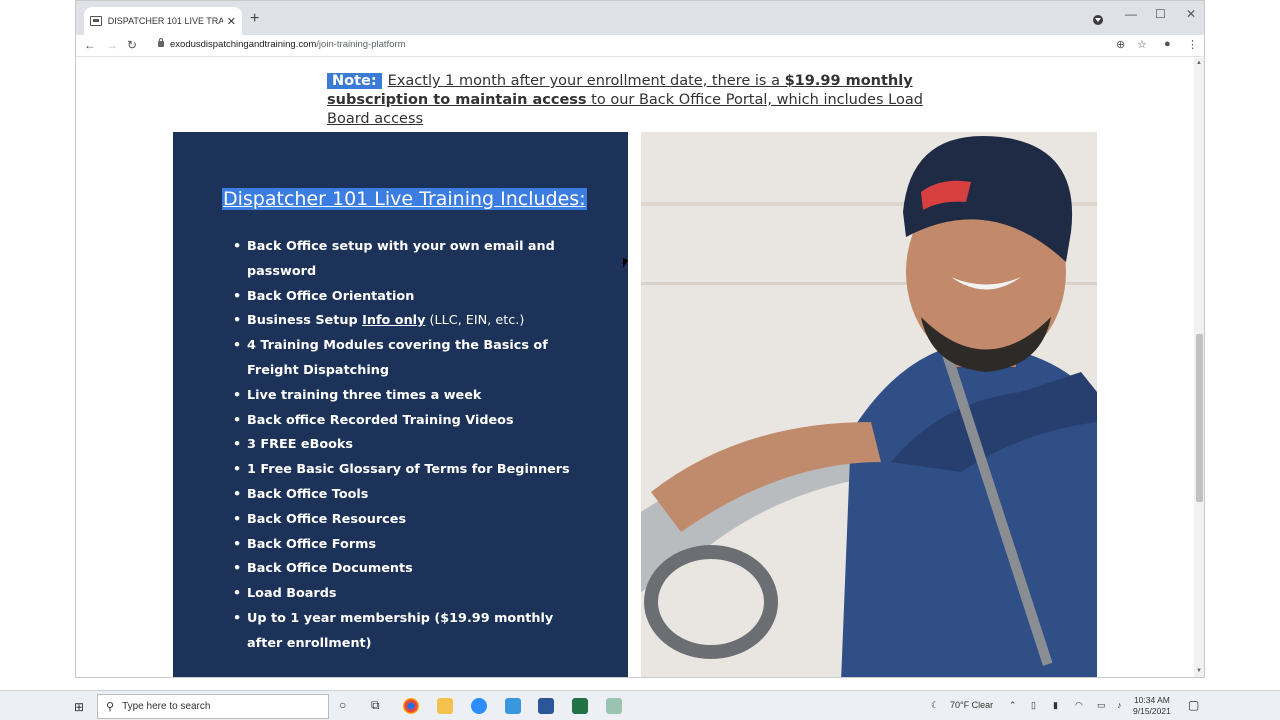 This screenshot has height=720, width=1280. What do you see at coordinates (1192, 44) in the screenshot?
I see `menu-kebab-icon: ⋮` at bounding box center [1192, 44].